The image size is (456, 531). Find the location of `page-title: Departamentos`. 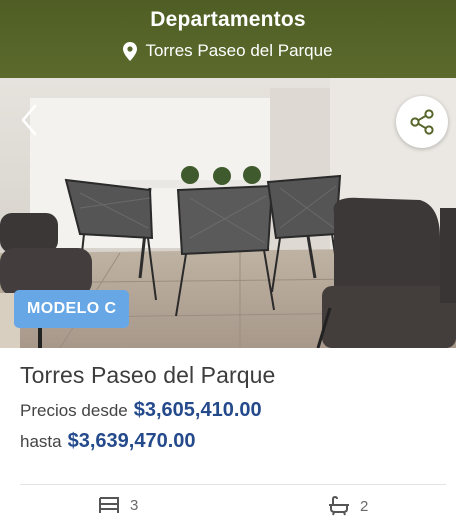

page-title: Departamentos is located at coordinates (228, 19).